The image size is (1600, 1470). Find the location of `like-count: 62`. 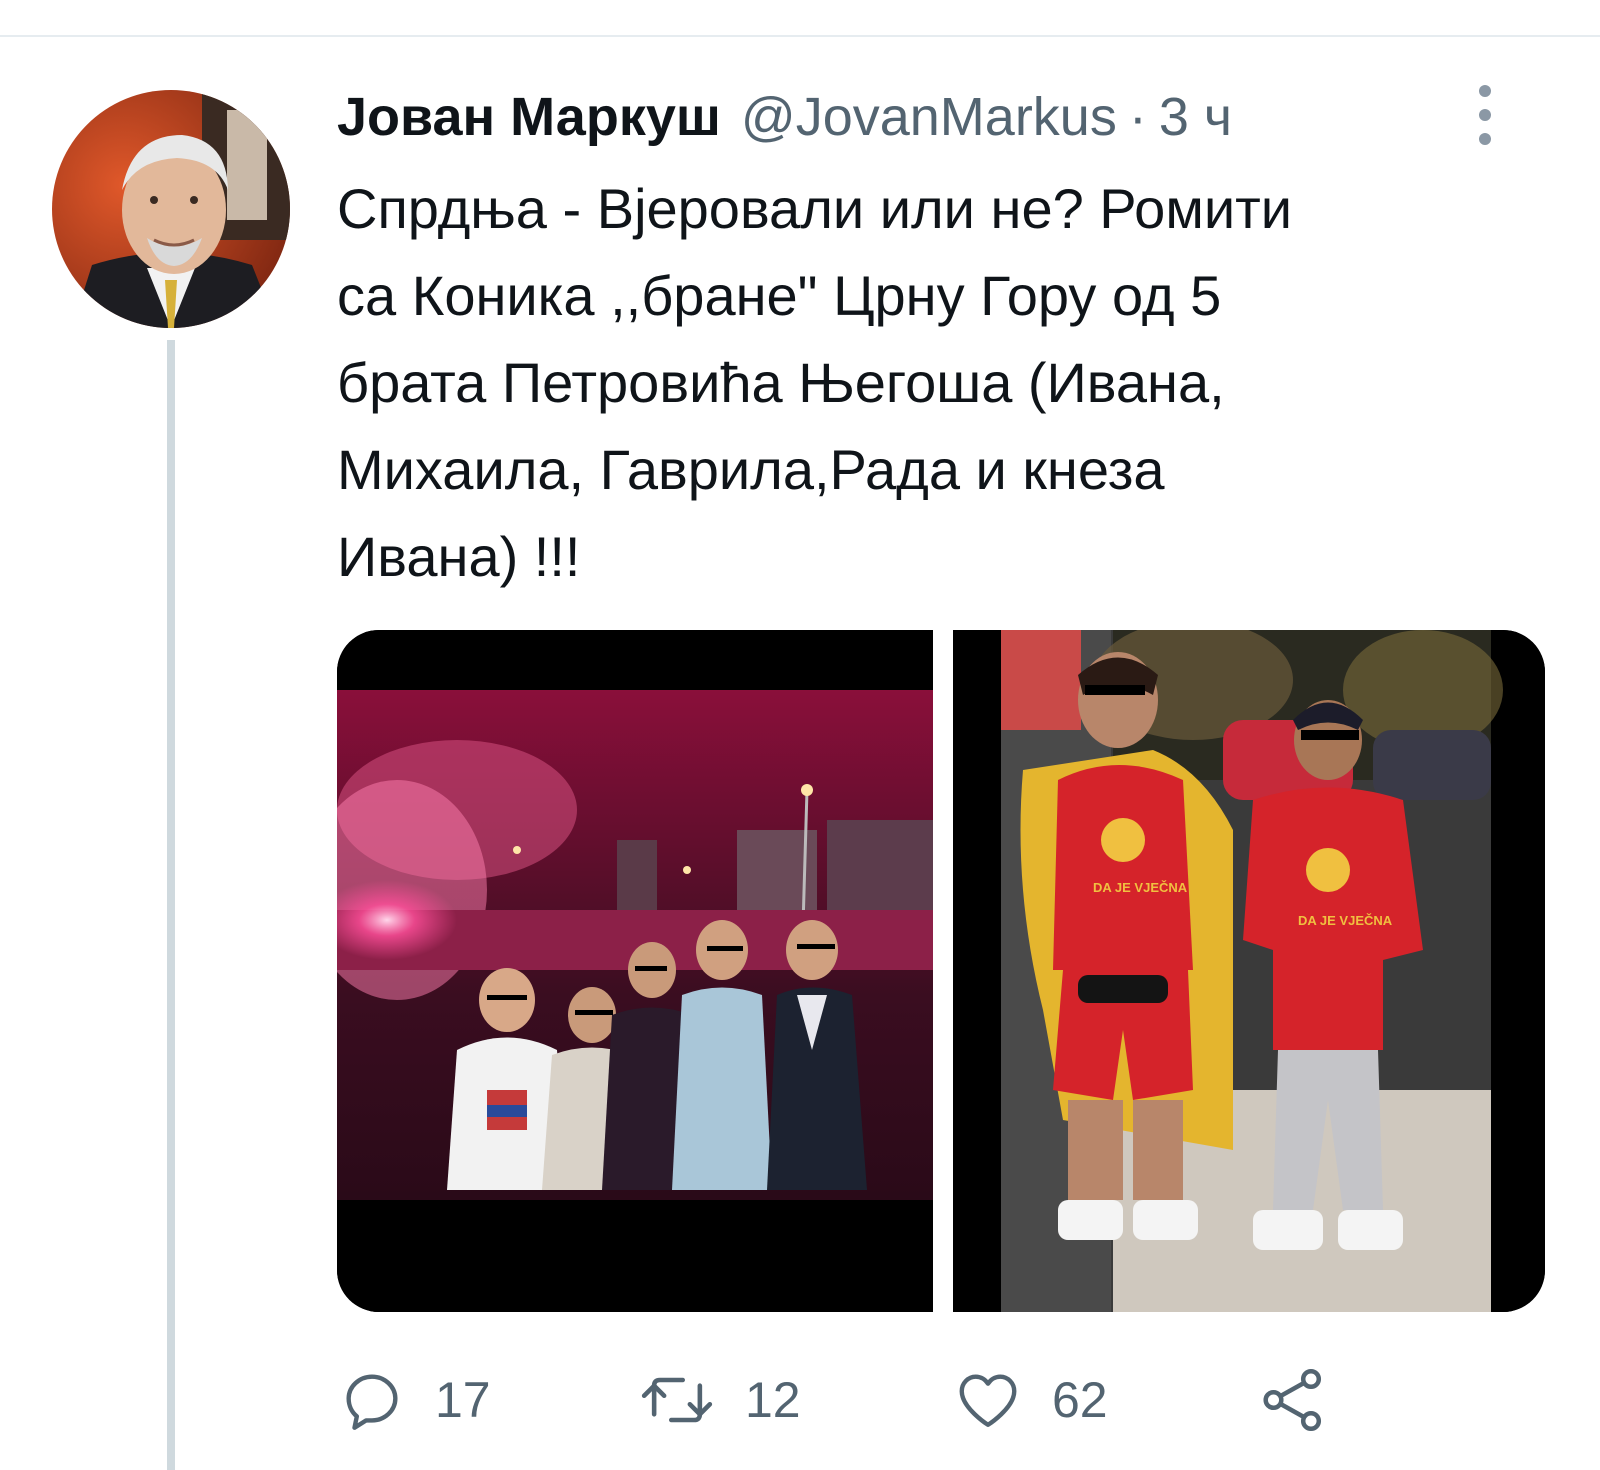

like-count: 62 is located at coordinates (1080, 1400).